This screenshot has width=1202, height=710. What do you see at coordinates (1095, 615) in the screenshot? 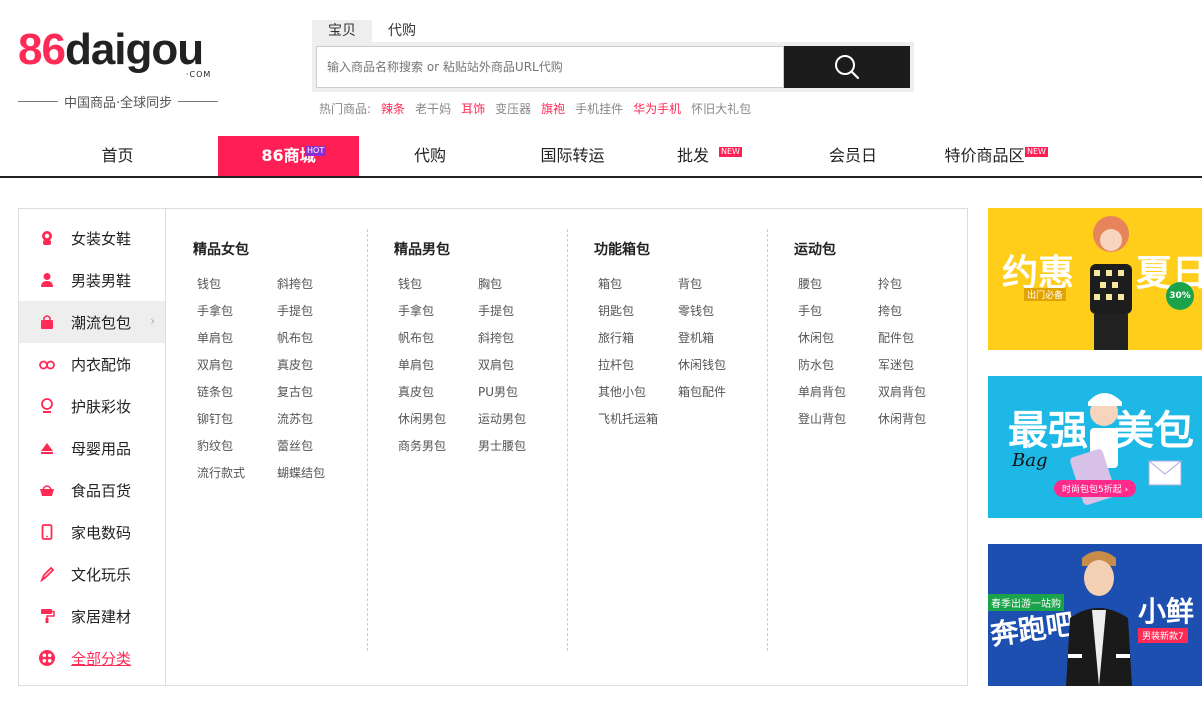
I see `promo-banner-menswear: 春季出游一站购 奔跑吧 小鲜 男装新款7` at bounding box center [1095, 615].